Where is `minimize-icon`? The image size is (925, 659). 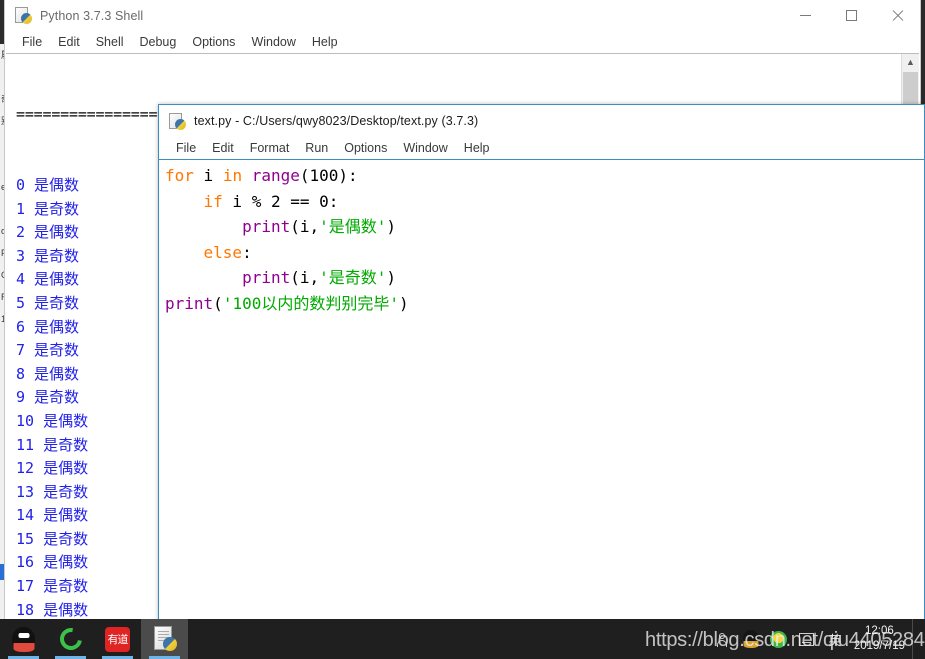
minimize-icon is located at coordinates (805, 15).